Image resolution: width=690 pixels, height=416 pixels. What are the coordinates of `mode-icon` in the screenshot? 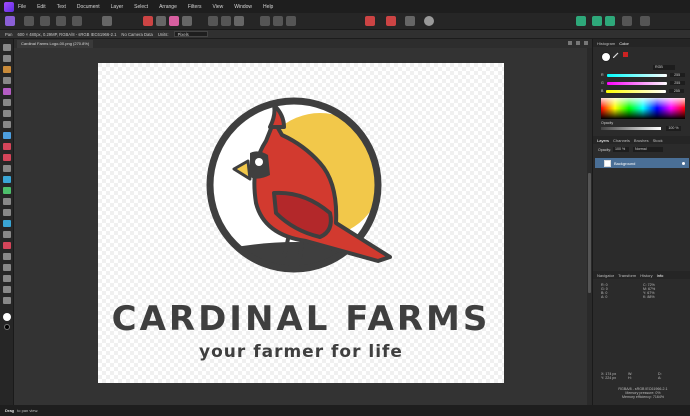 It's located at (410, 21).